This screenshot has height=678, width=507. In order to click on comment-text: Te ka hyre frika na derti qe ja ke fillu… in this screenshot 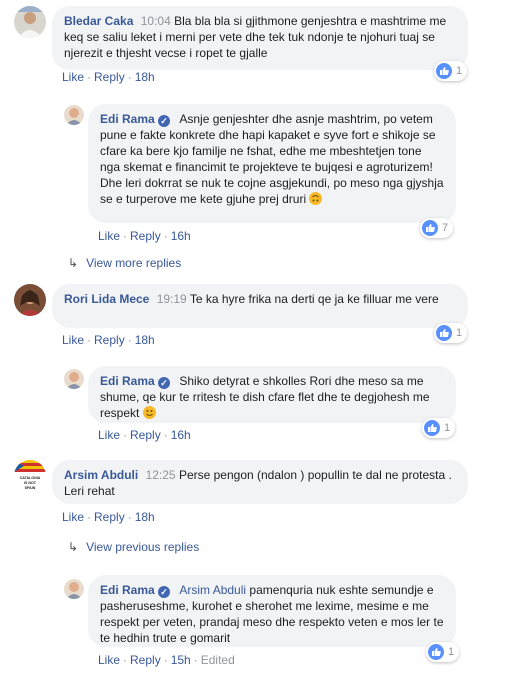, I will do `click(314, 299)`.